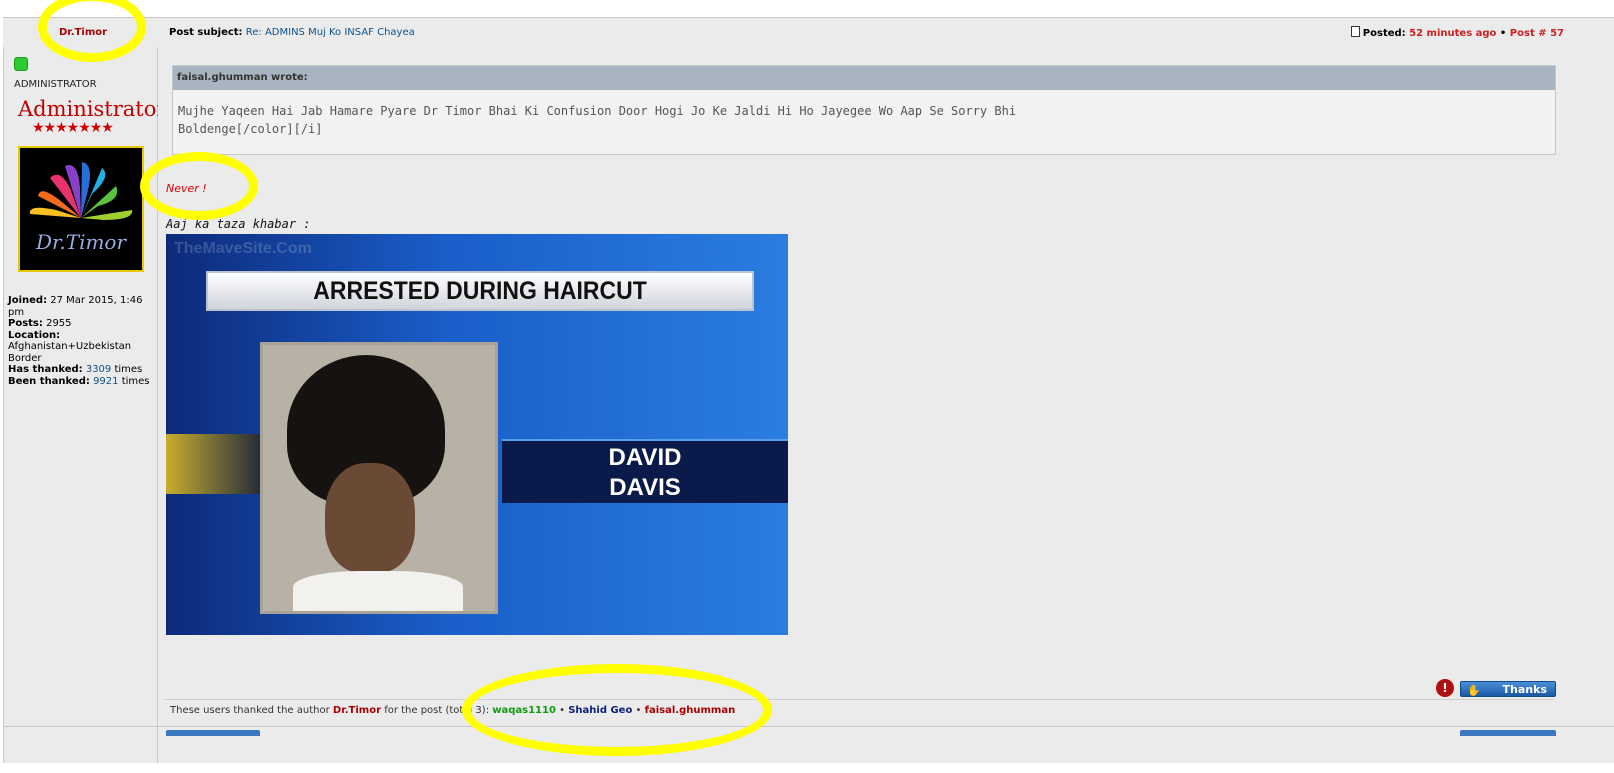  I want to click on post-number-link: Post # 57, so click(1537, 33).